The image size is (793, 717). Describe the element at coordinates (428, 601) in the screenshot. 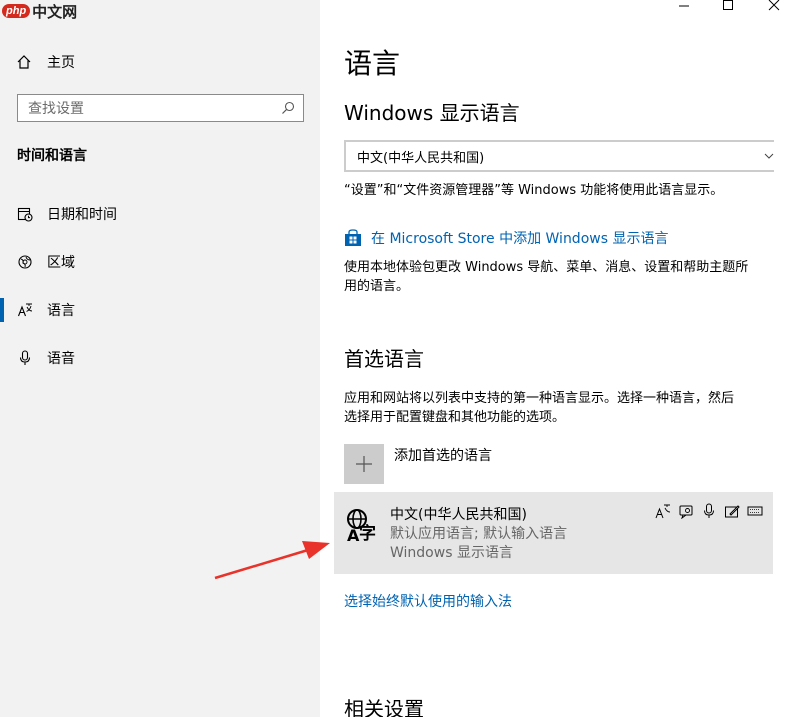

I see `input-method-link: 选择始终默认使用的输入法` at that location.